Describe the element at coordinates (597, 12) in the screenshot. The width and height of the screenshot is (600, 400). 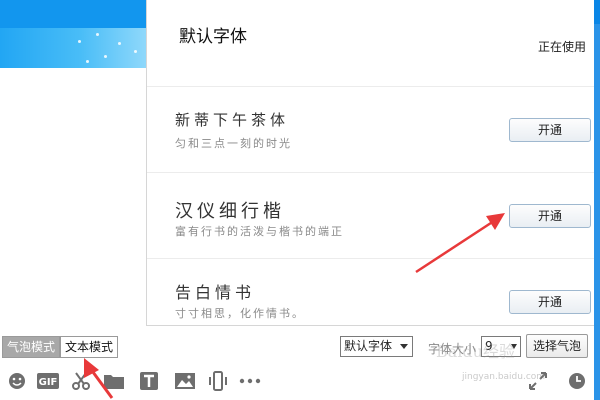
I see `window-right-edge-top` at that location.